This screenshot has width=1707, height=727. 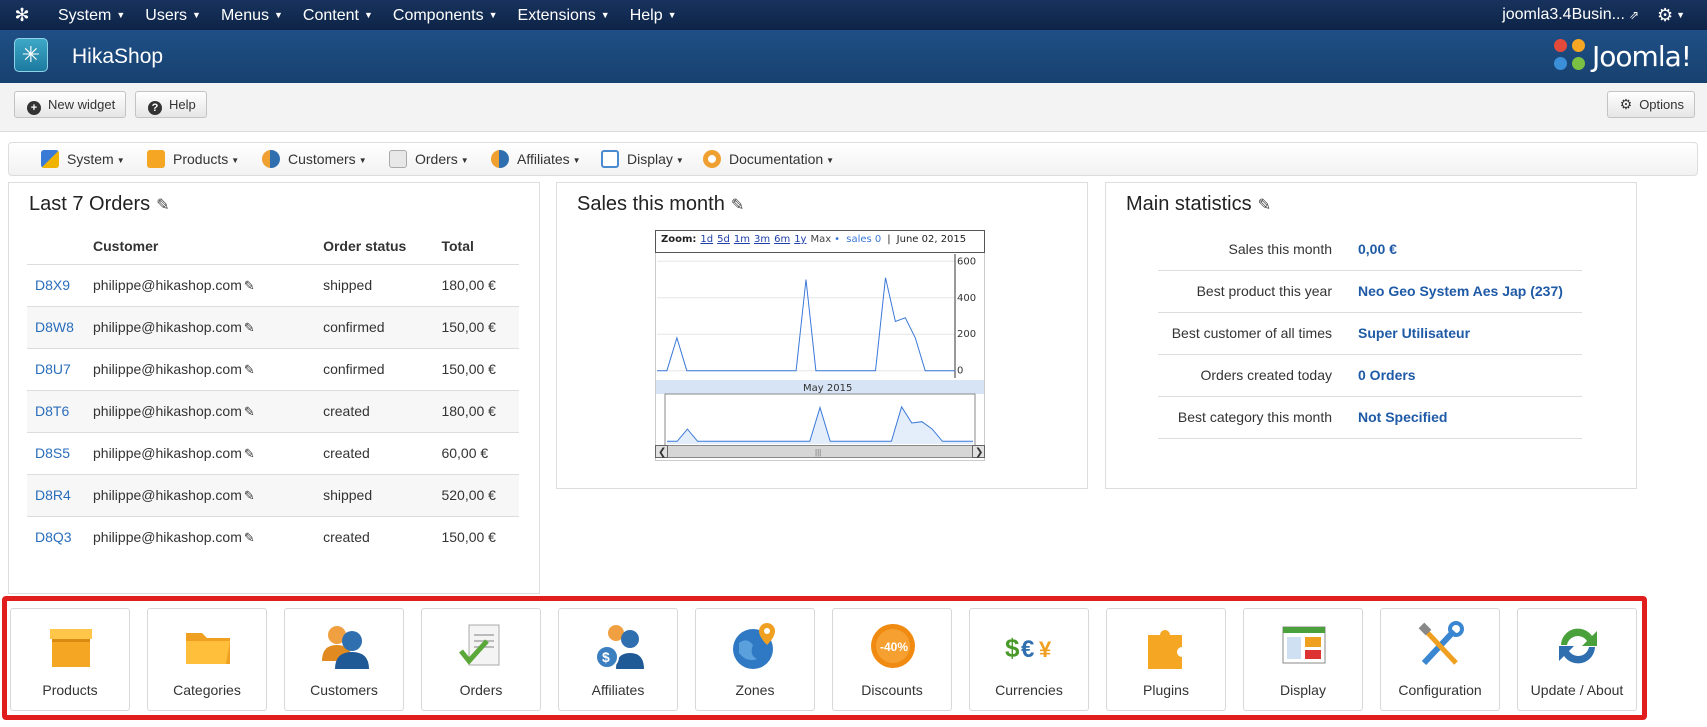 What do you see at coordinates (173, 15) in the screenshot?
I see `menu-users: Users ▼` at bounding box center [173, 15].